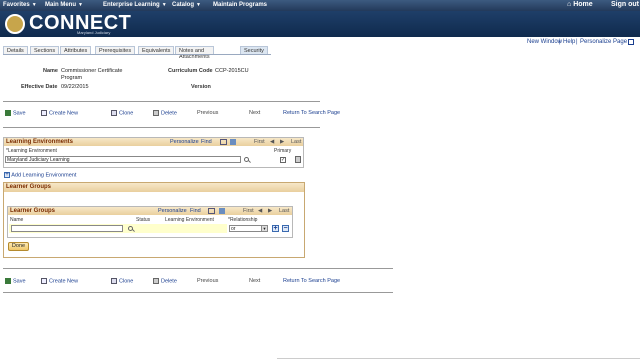 The image size is (640, 360). What do you see at coordinates (201, 87) in the screenshot?
I see `version-label: Version` at bounding box center [201, 87].